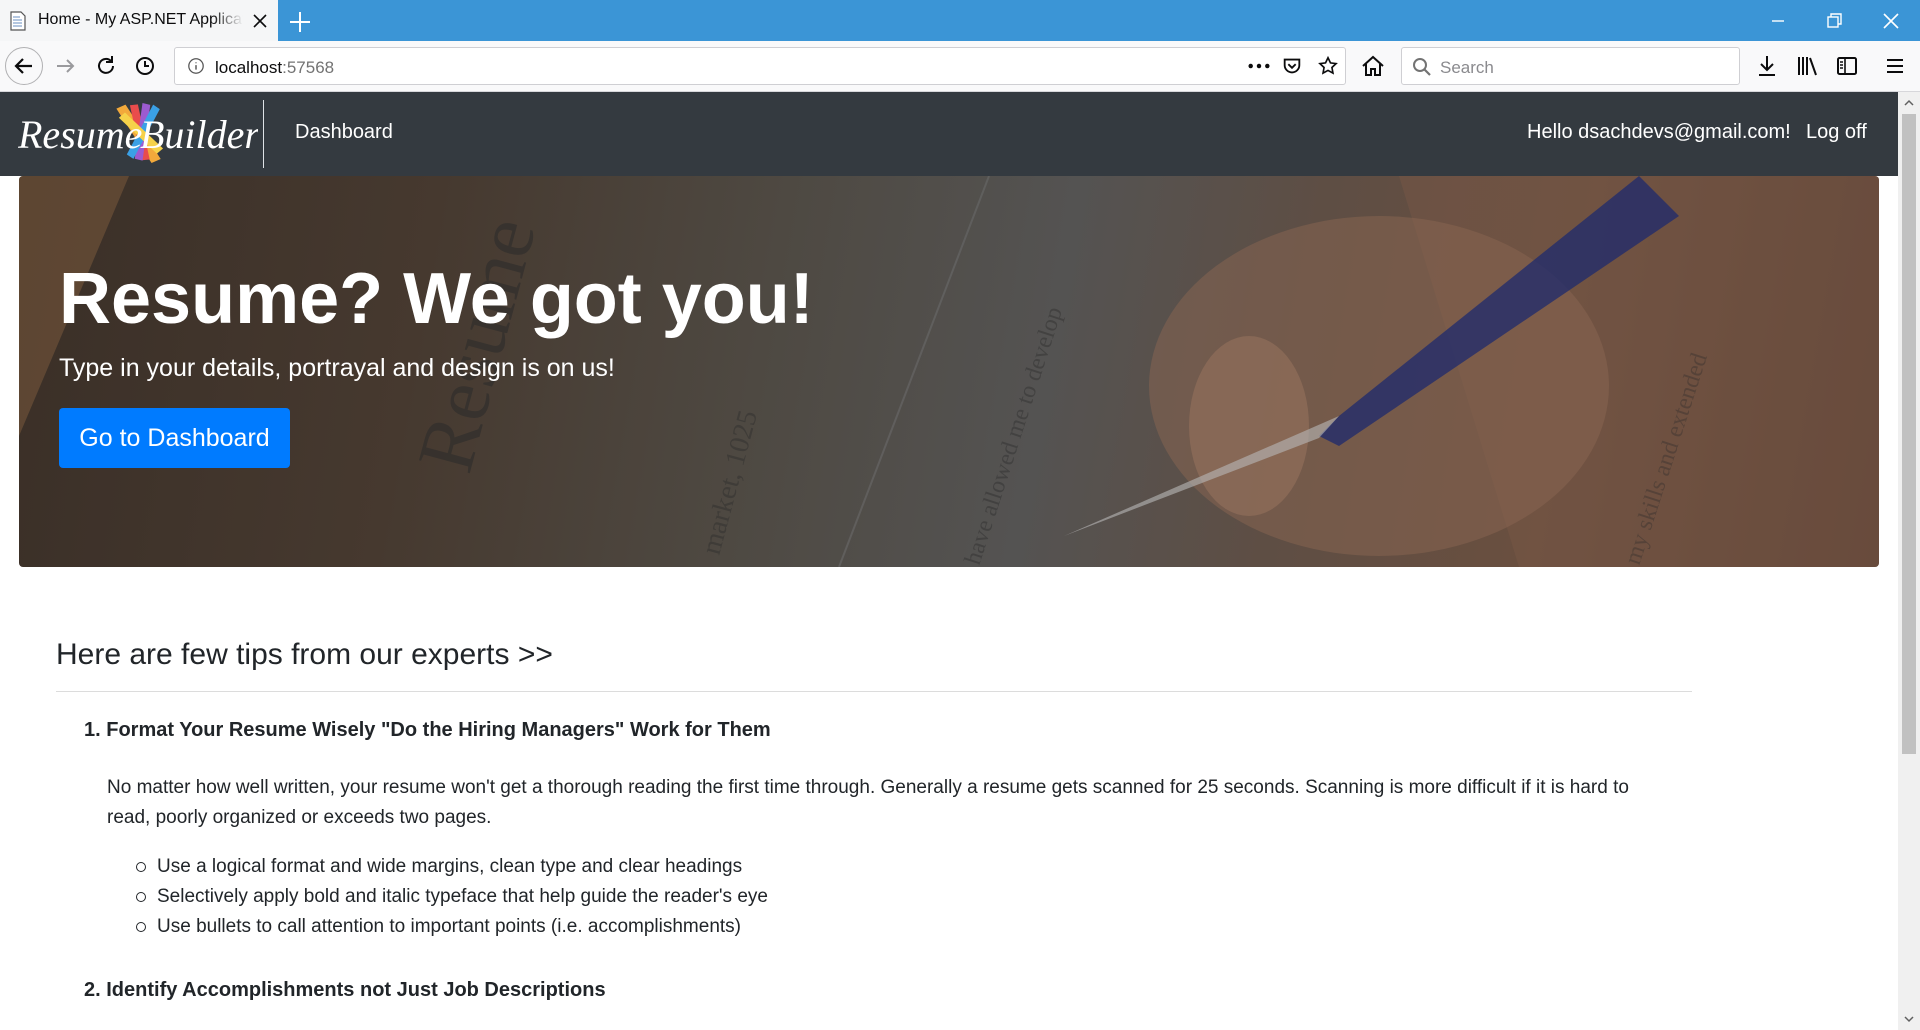  I want to click on svg-text: market, 1025, so click(730, 482).